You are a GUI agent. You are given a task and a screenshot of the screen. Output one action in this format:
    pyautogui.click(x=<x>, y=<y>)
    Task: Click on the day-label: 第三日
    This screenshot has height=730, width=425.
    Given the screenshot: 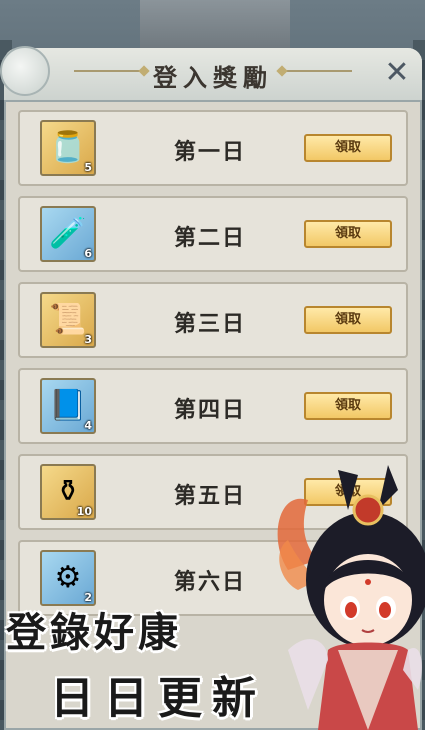 What is the action you would take?
    pyautogui.click(x=209, y=324)
    